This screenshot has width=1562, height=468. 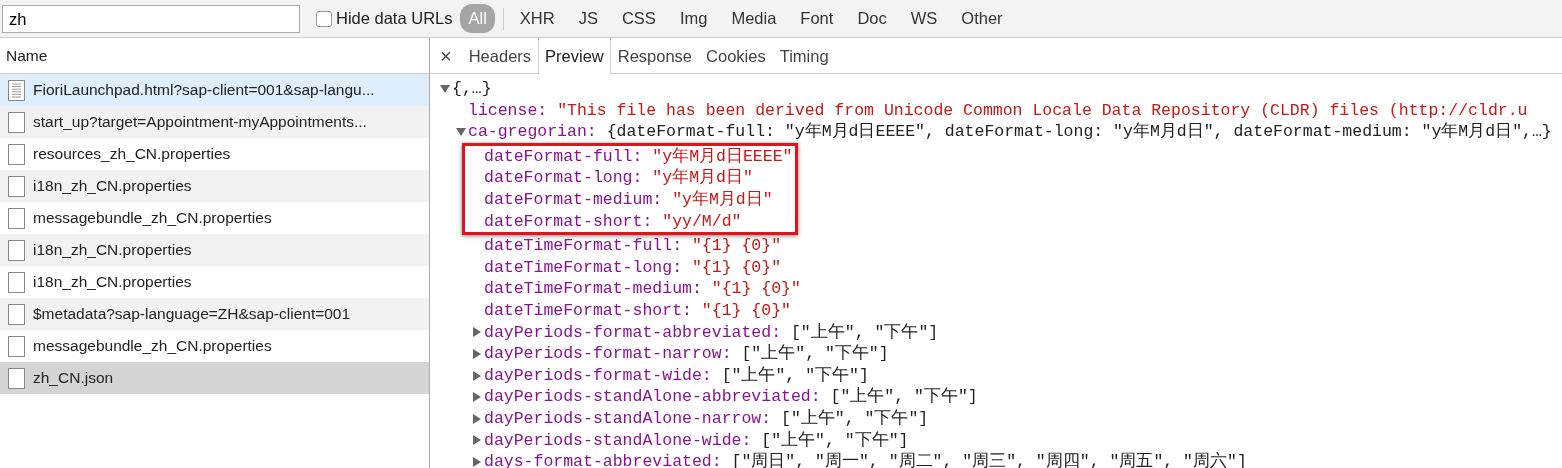 I want to click on property-line: dateFormat-medium: "y年M月d日", so click(x=628, y=199).